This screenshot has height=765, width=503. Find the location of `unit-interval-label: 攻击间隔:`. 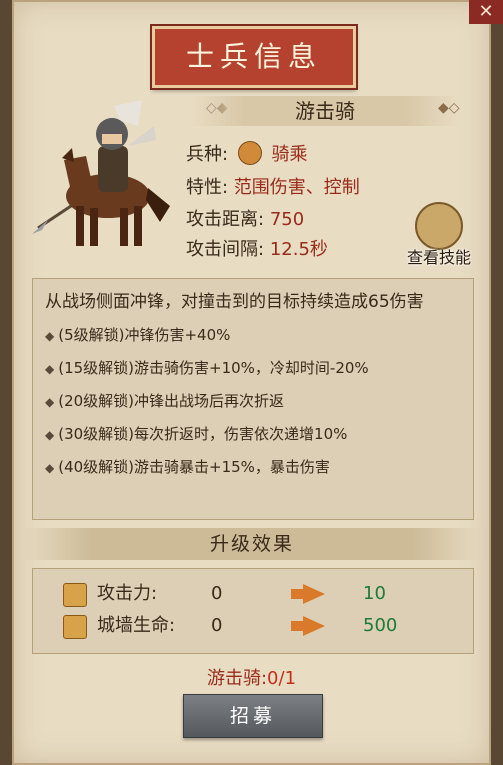

unit-interval-label: 攻击间隔: is located at coordinates (225, 249).